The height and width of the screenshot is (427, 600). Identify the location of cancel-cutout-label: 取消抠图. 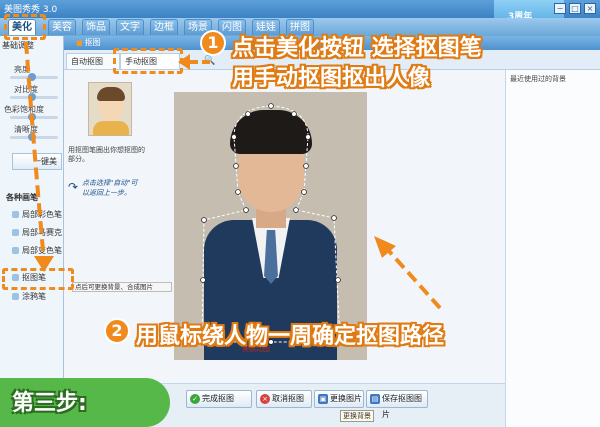
(288, 398).